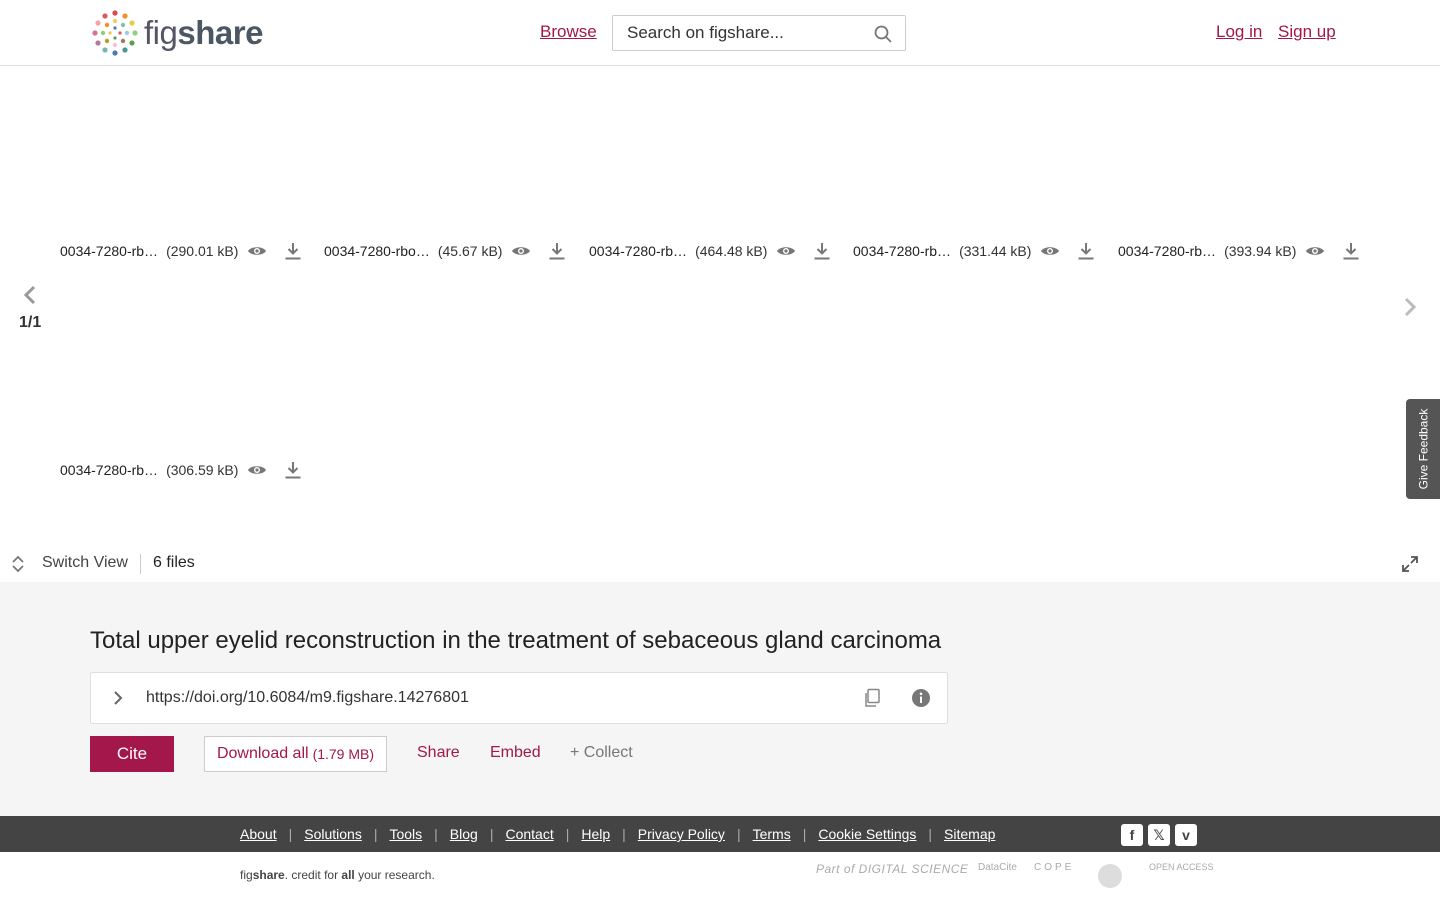  What do you see at coordinates (529, 834) in the screenshot?
I see `footer-link-contact: Contact` at bounding box center [529, 834].